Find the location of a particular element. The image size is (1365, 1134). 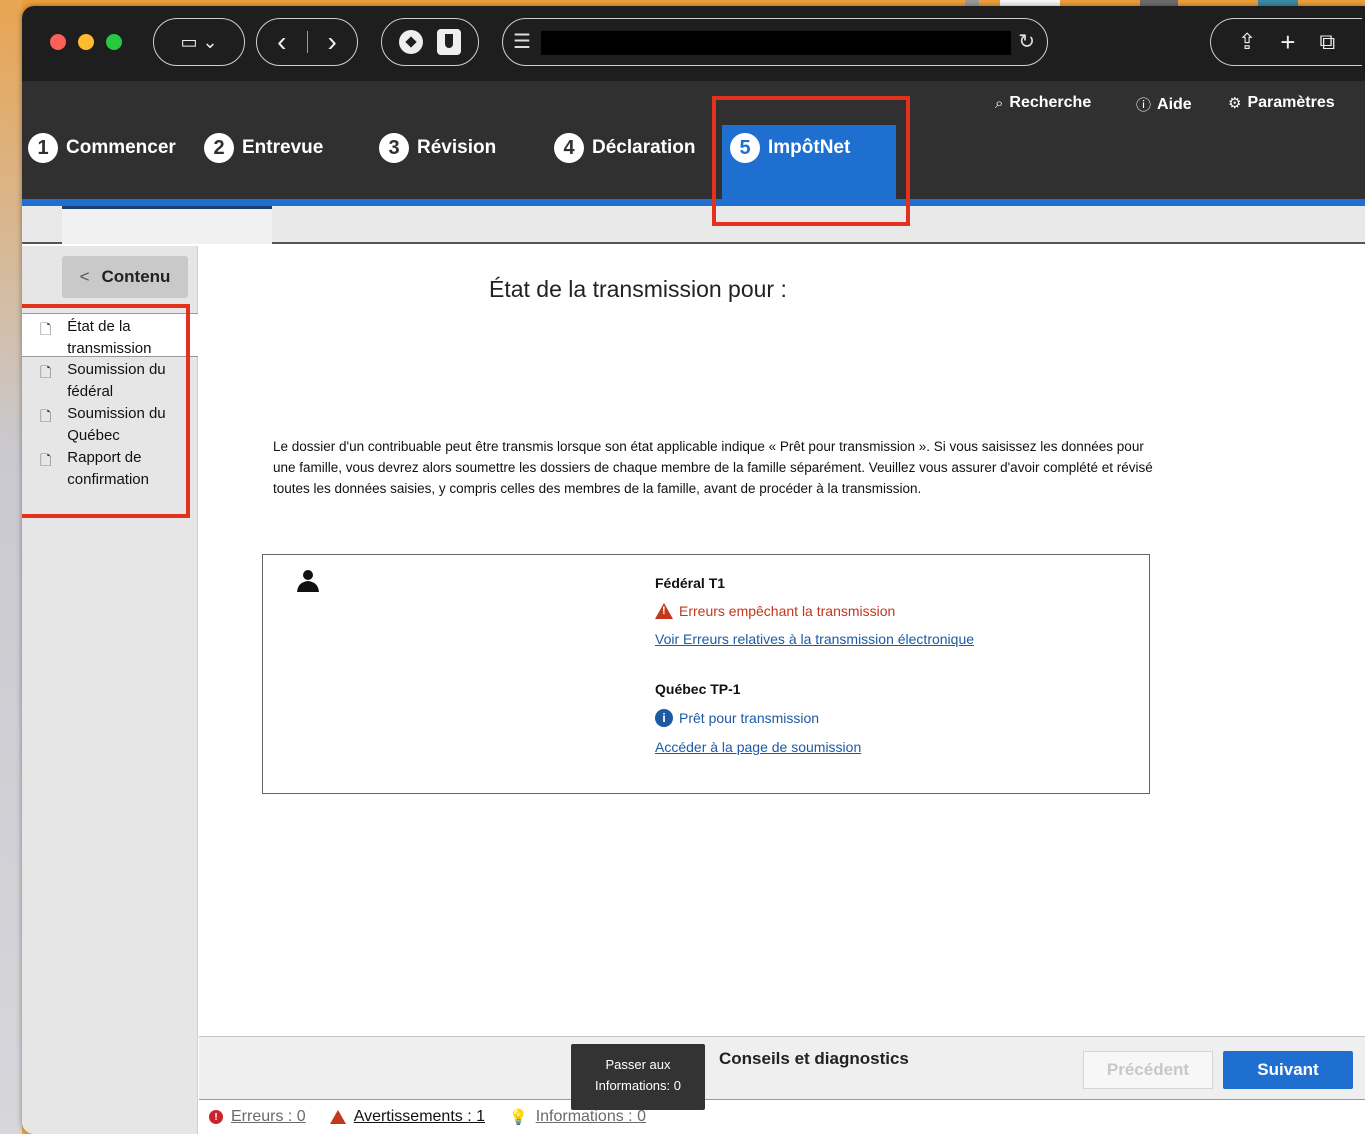

warnings-item: Avertissements : 1 is located at coordinates (407, 1117).